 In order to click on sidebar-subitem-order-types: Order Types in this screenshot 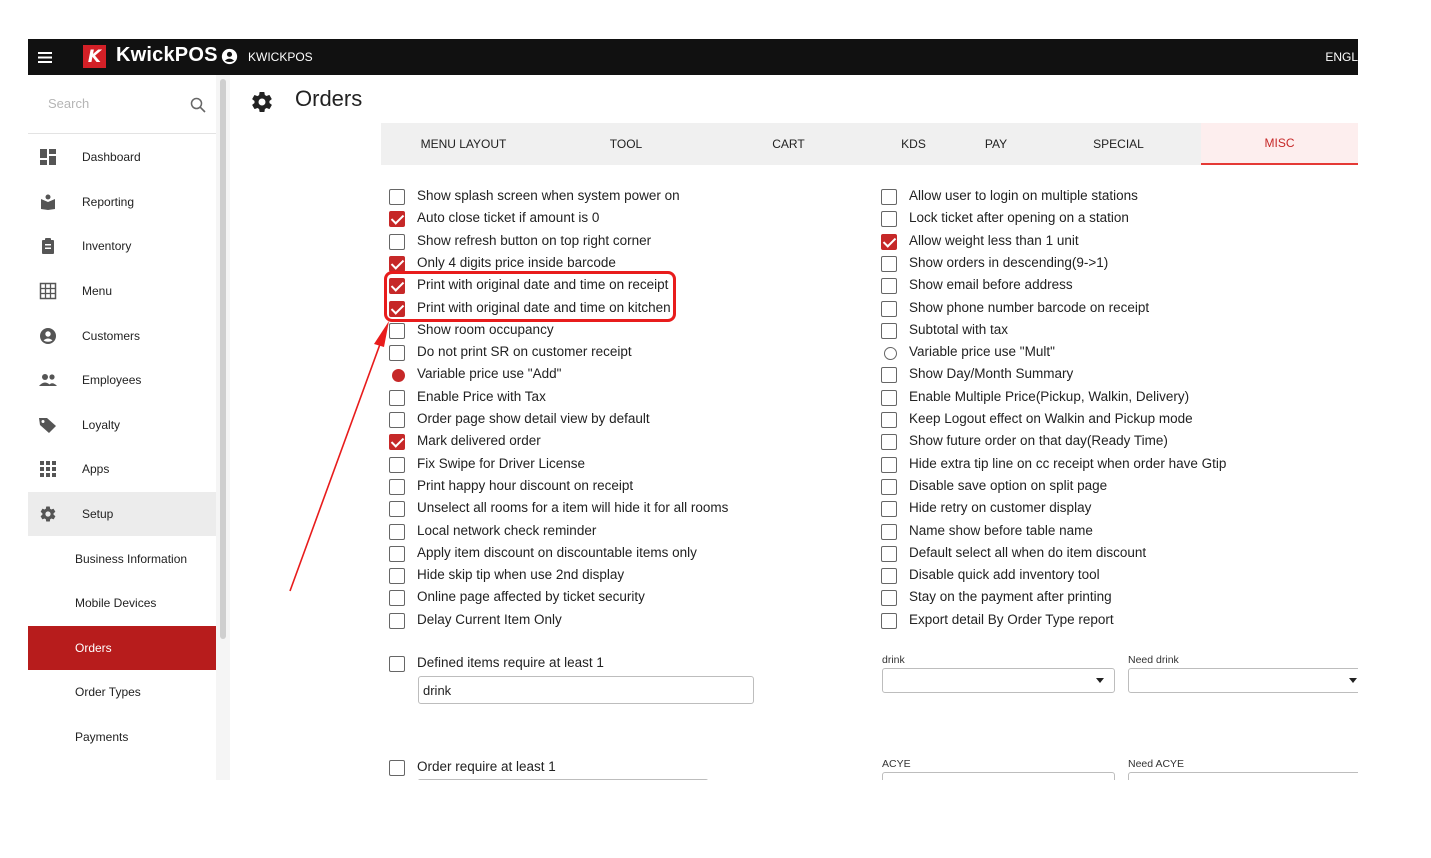, I will do `click(122, 692)`.